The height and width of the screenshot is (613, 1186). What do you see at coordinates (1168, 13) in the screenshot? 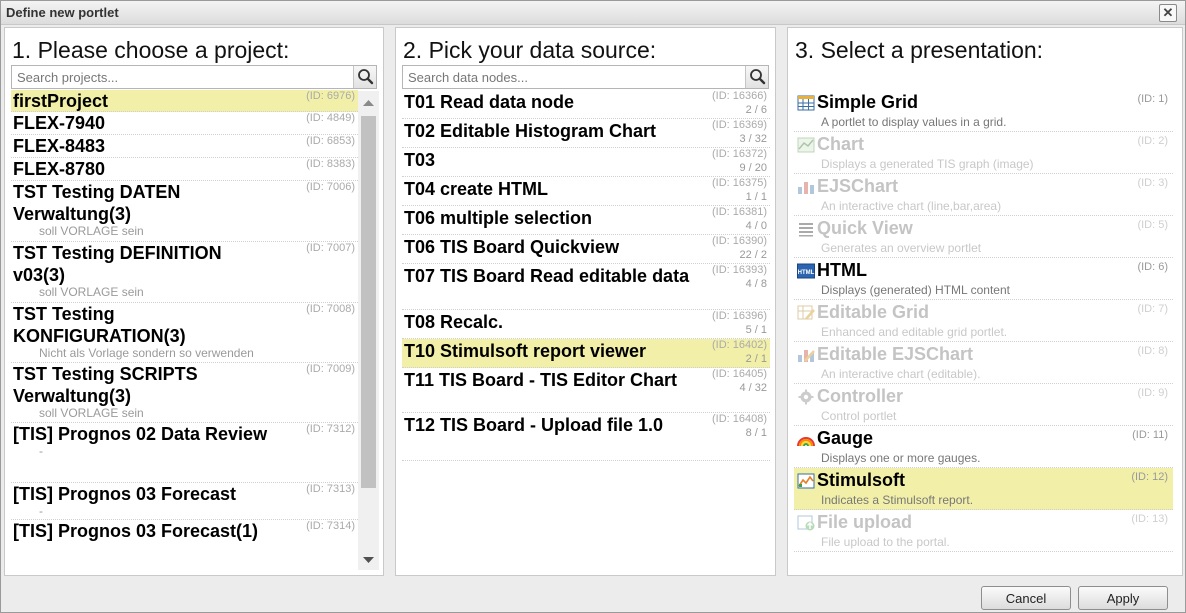
I see `close-icon: ✕` at bounding box center [1168, 13].